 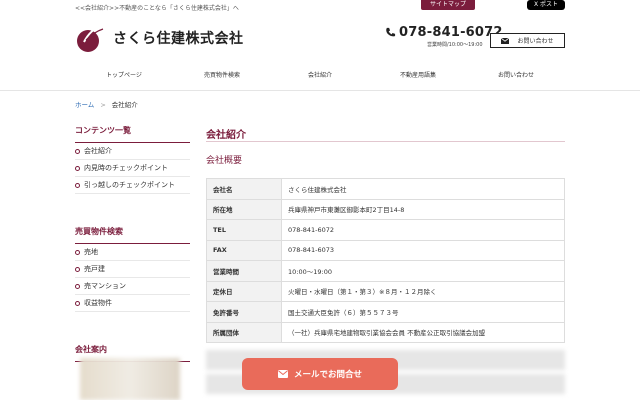 I want to click on contact-button-label: お問い合わせ, so click(x=535, y=41).